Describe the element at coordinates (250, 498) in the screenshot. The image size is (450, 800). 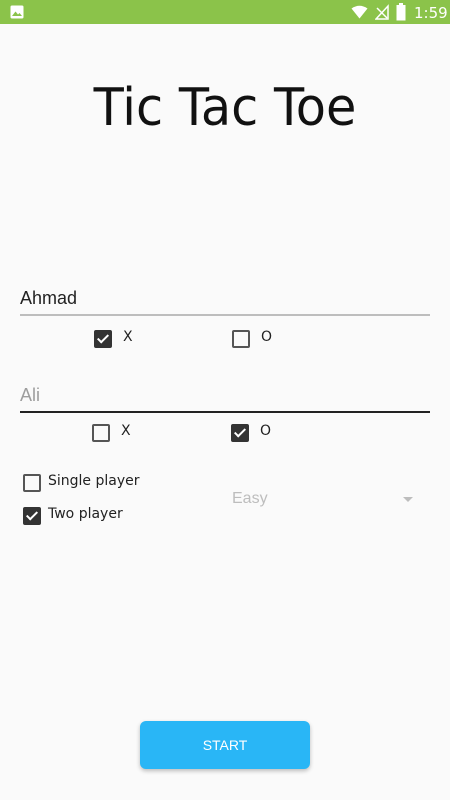
I see `difficulty-value: Easy` at that location.